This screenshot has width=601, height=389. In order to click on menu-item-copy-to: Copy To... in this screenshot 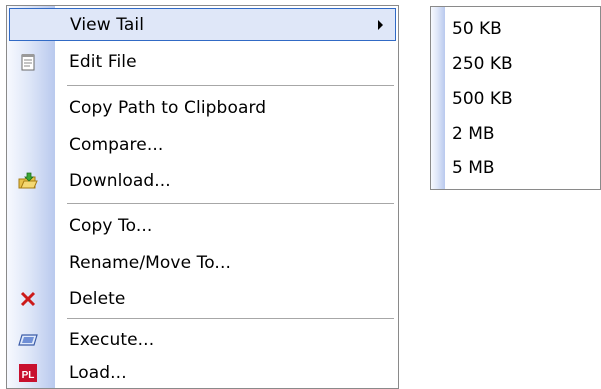, I will do `click(202, 225)`.